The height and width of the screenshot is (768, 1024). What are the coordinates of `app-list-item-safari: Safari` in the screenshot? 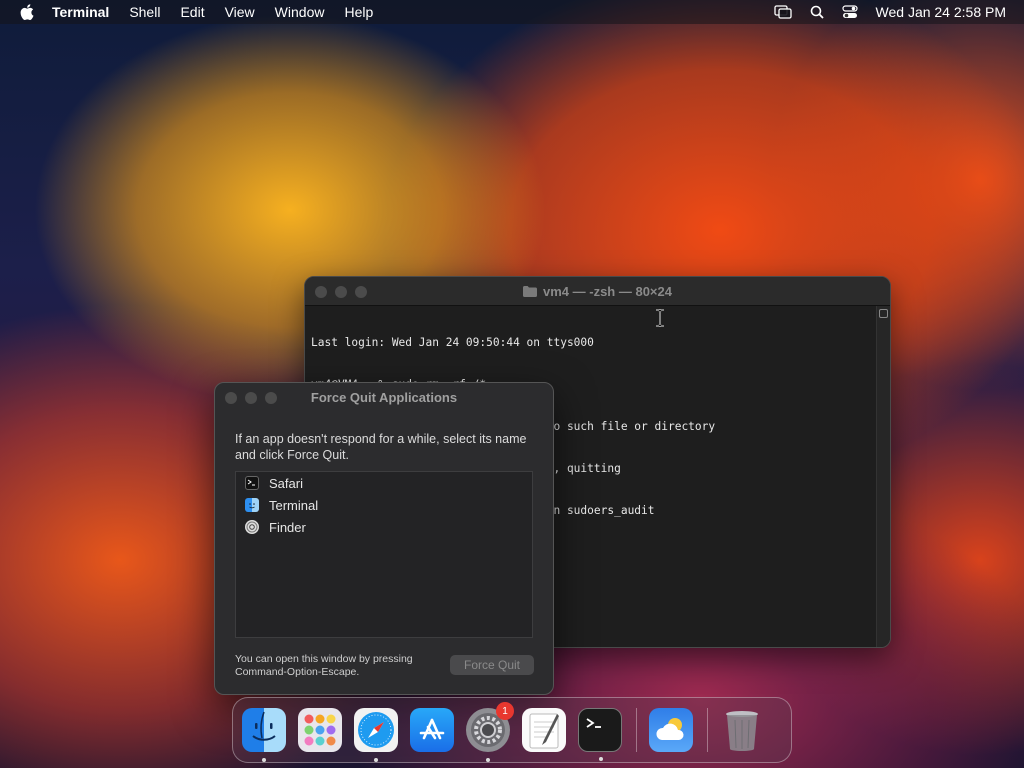 It's located at (384, 483).